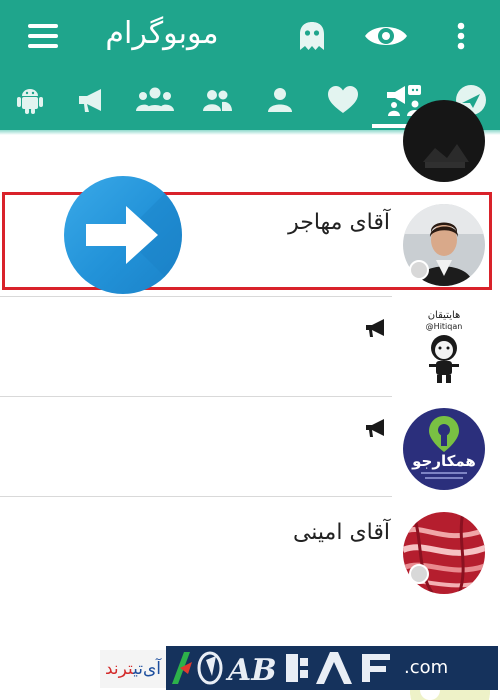 The image size is (500, 700). I want to click on chat-avatar, so click(444, 141).